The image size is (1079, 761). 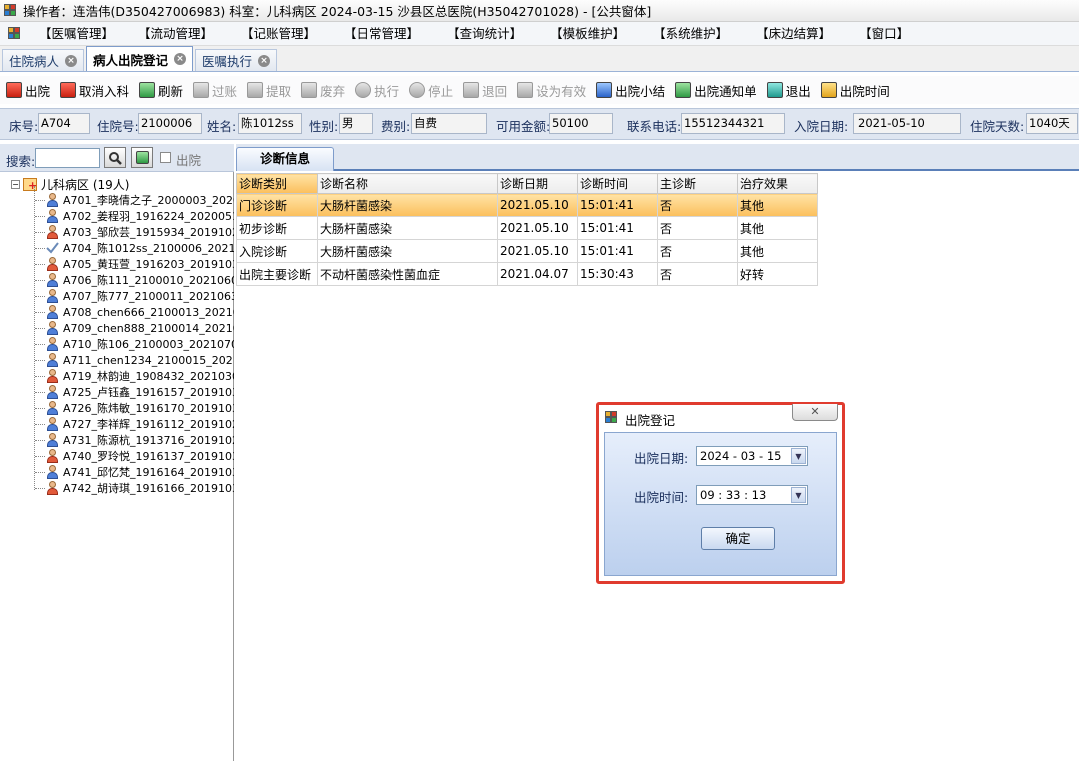 I want to click on tab-inpatients: 住院病人 ×, so click(x=43, y=60).